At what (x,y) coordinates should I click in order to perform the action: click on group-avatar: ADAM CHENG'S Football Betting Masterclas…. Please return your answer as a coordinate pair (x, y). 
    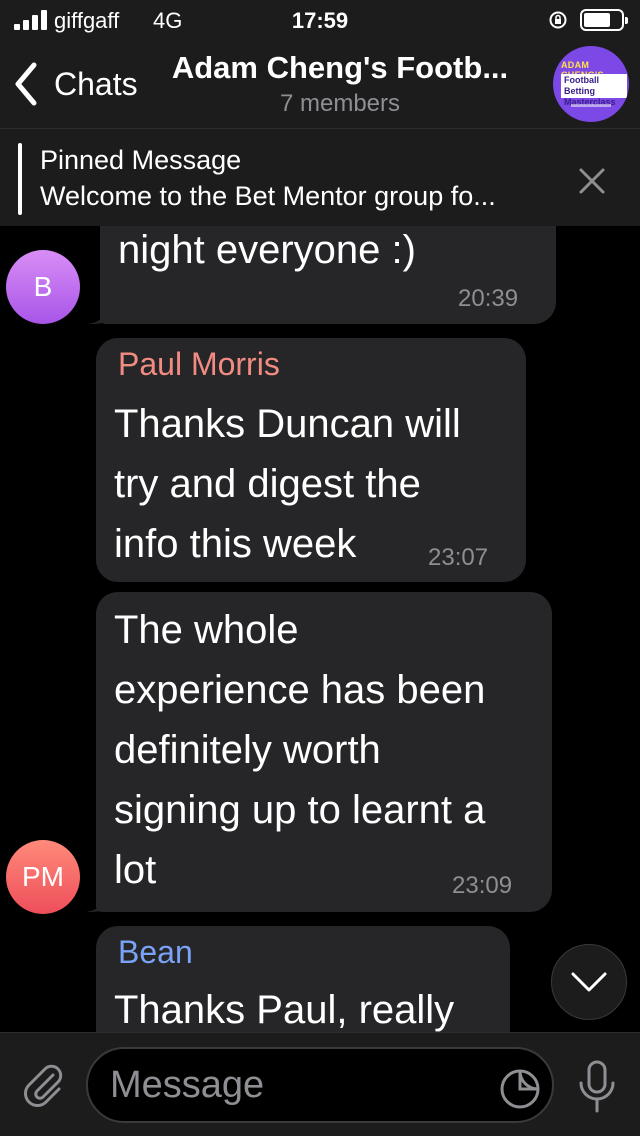
    Looking at the image, I should click on (591, 84).